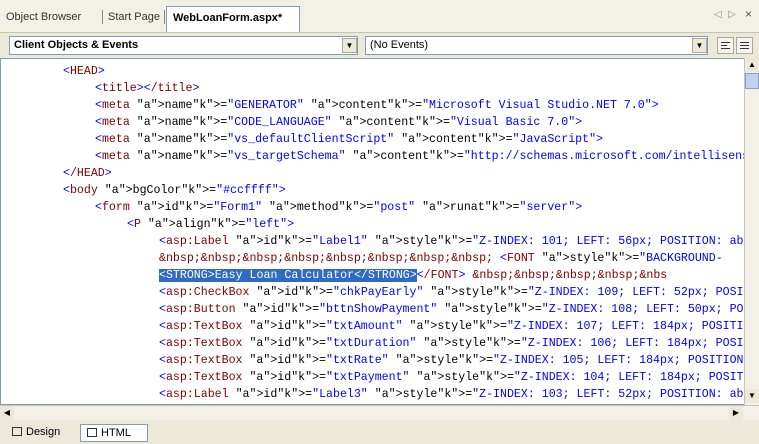  What do you see at coordinates (134, 17) in the screenshot?
I see `tab-start-page: Start Page` at bounding box center [134, 17].